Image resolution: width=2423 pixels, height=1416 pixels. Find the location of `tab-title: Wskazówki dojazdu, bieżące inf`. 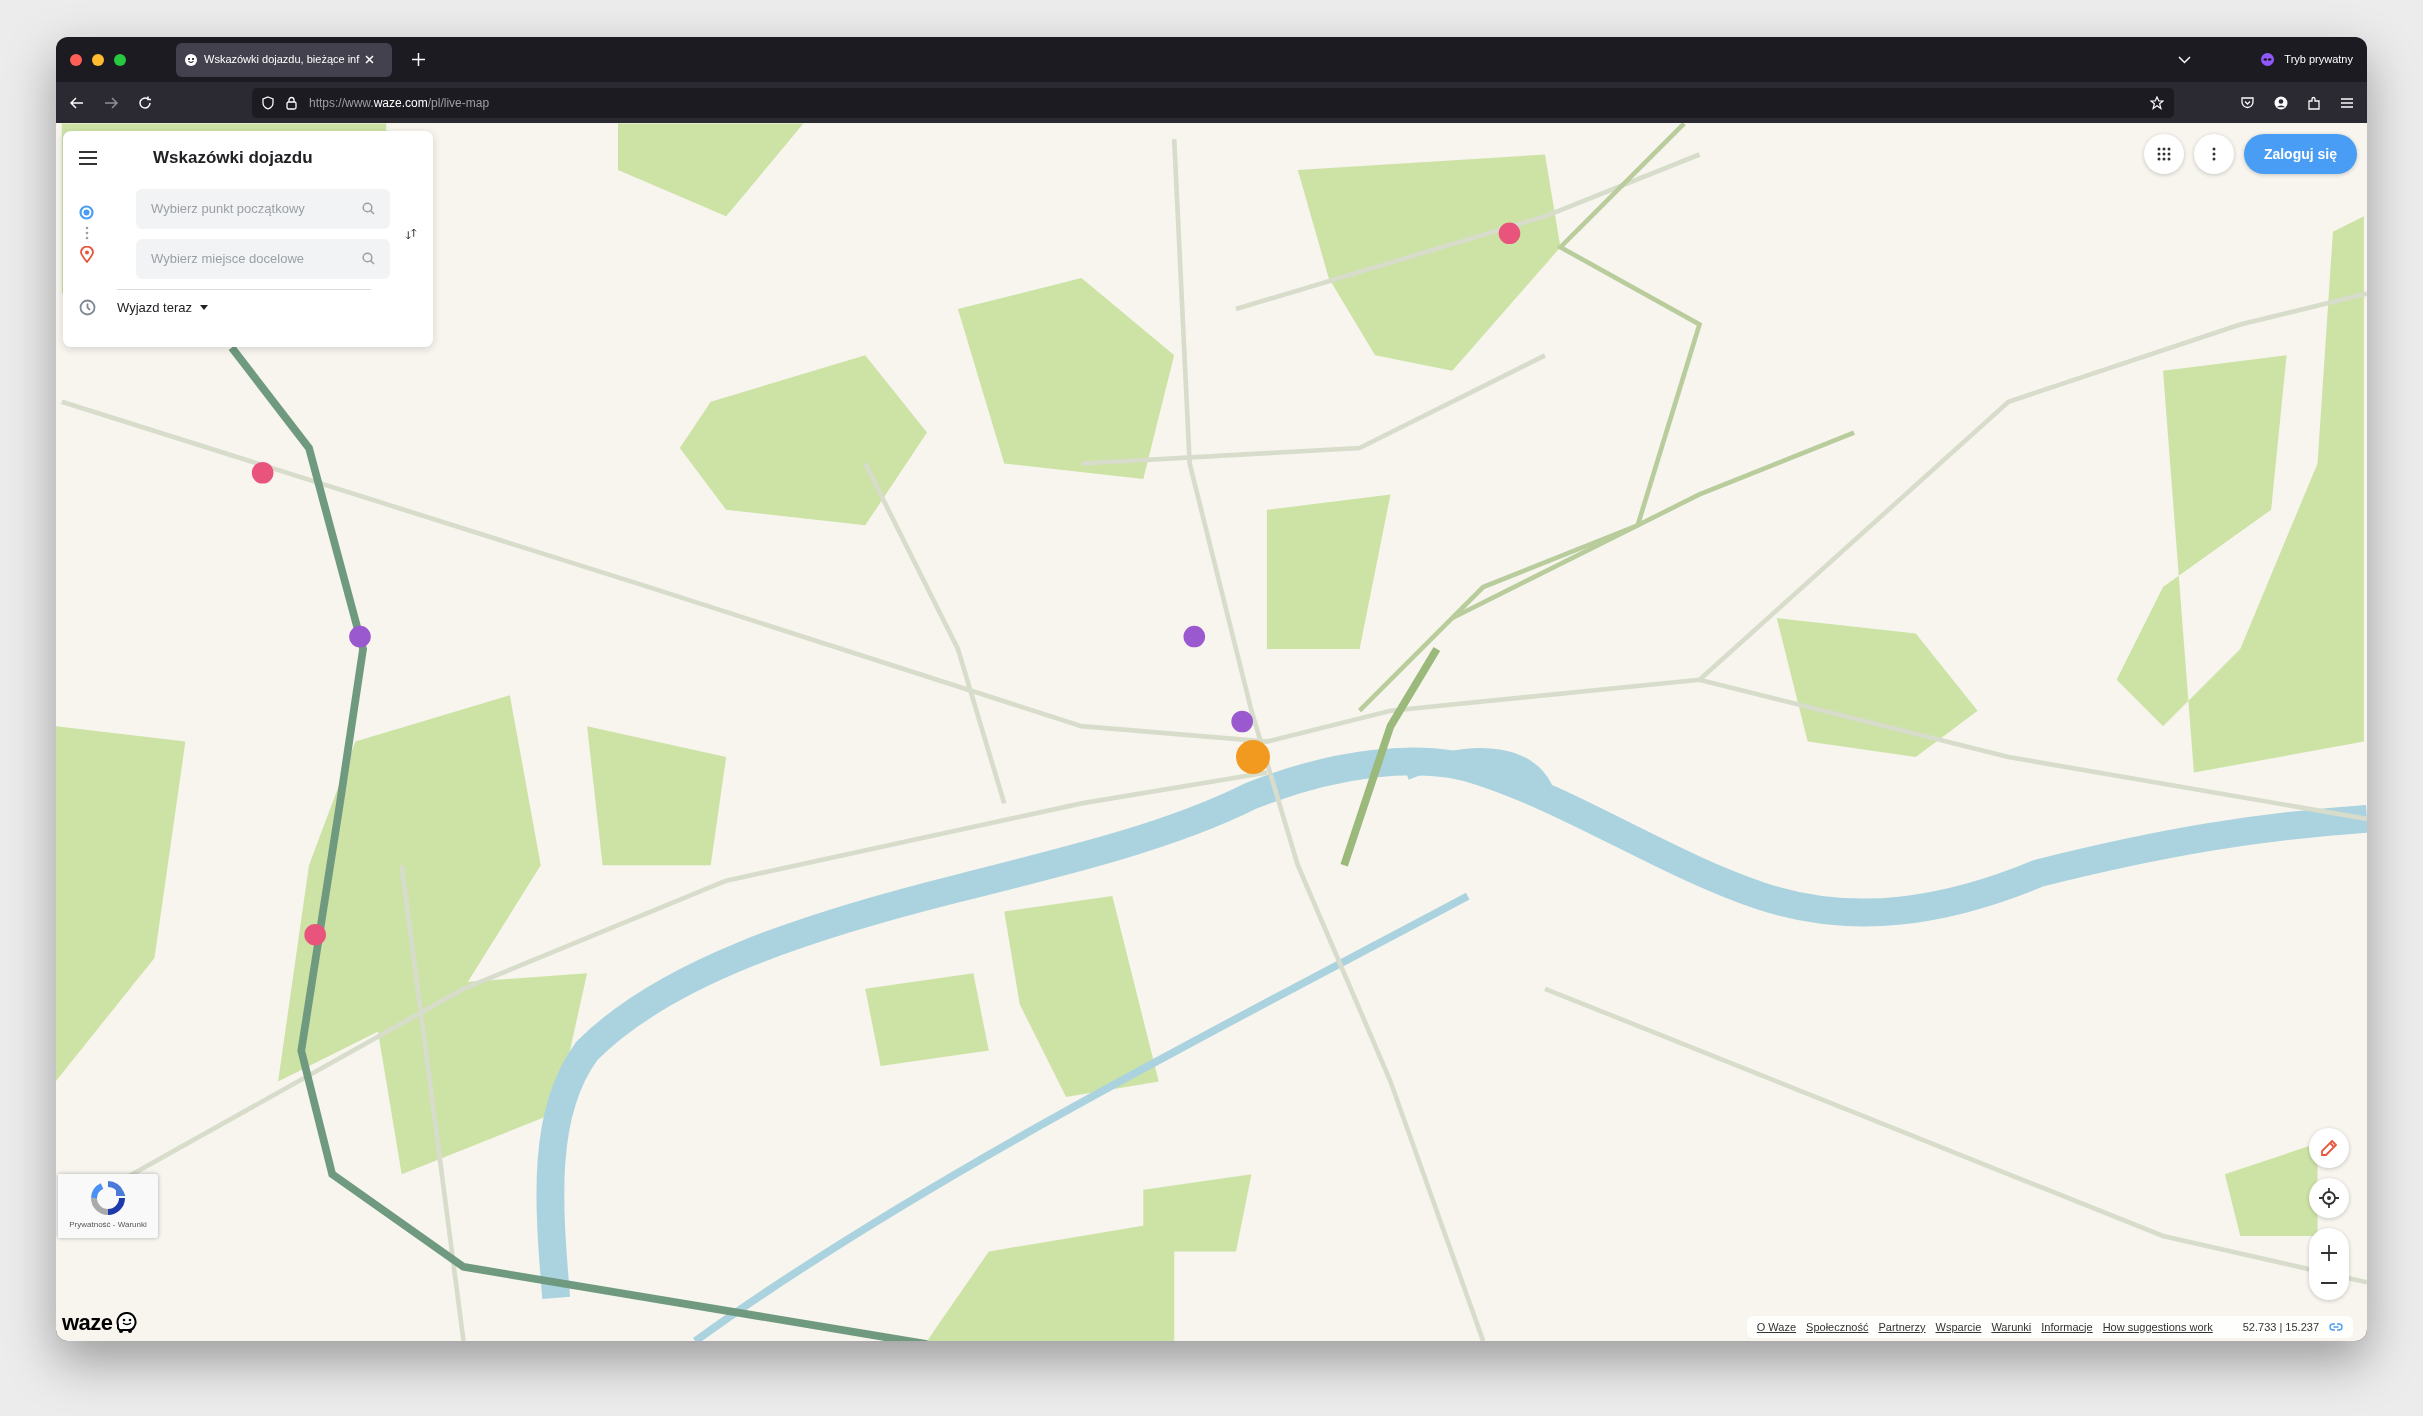

tab-title: Wskazówki dojazdu, bieżące inf is located at coordinates (282, 60).